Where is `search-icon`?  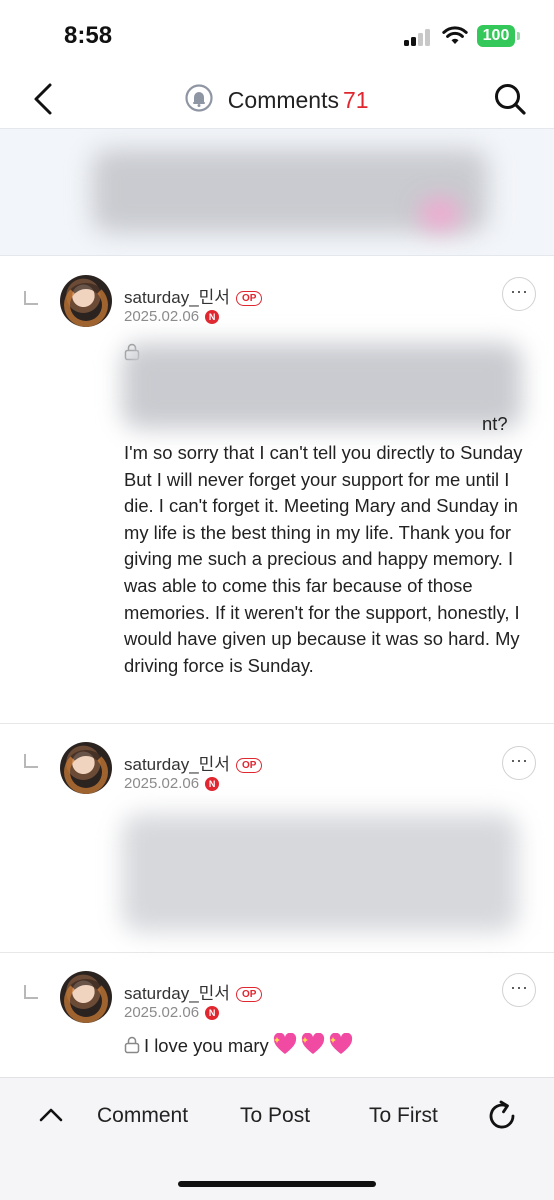 search-icon is located at coordinates (510, 99).